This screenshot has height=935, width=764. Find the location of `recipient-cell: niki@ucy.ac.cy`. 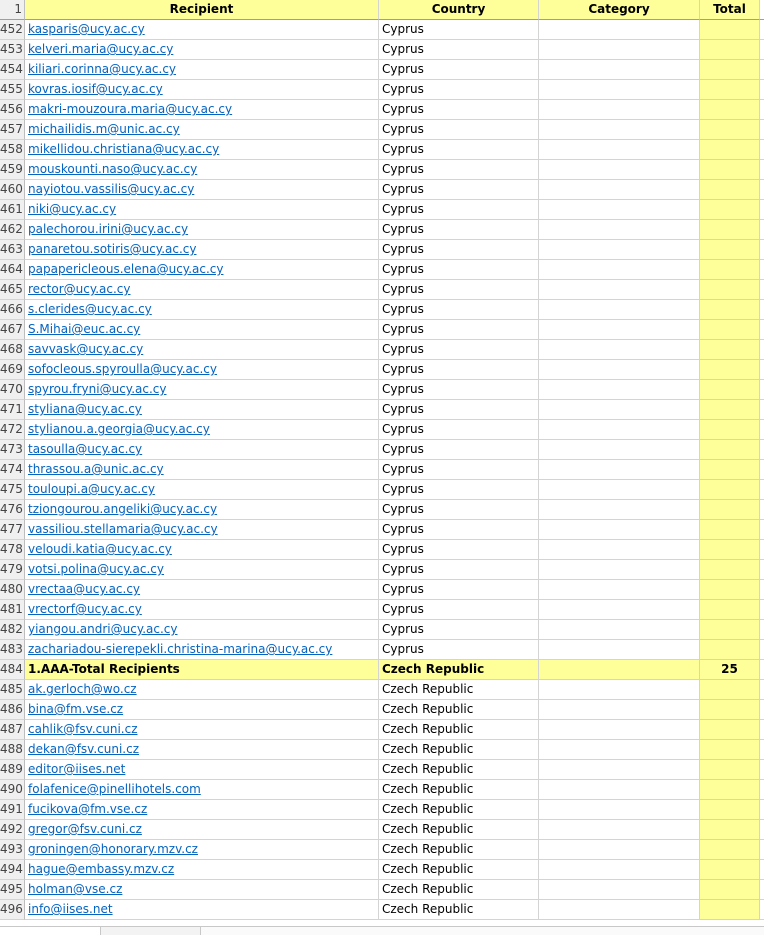

recipient-cell: niki@ucy.ac.cy is located at coordinates (202, 210).